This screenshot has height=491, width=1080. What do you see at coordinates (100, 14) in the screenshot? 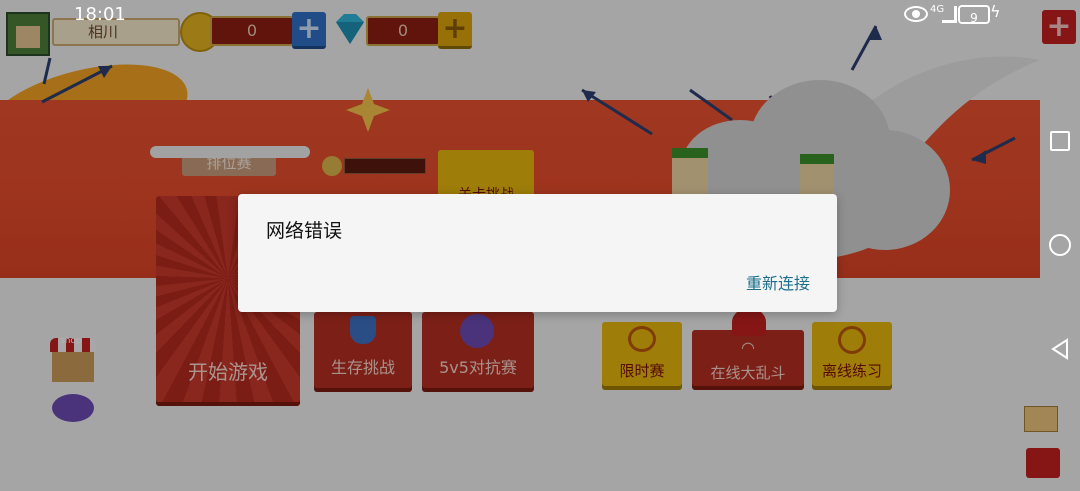
I see `clock: 18:01` at bounding box center [100, 14].